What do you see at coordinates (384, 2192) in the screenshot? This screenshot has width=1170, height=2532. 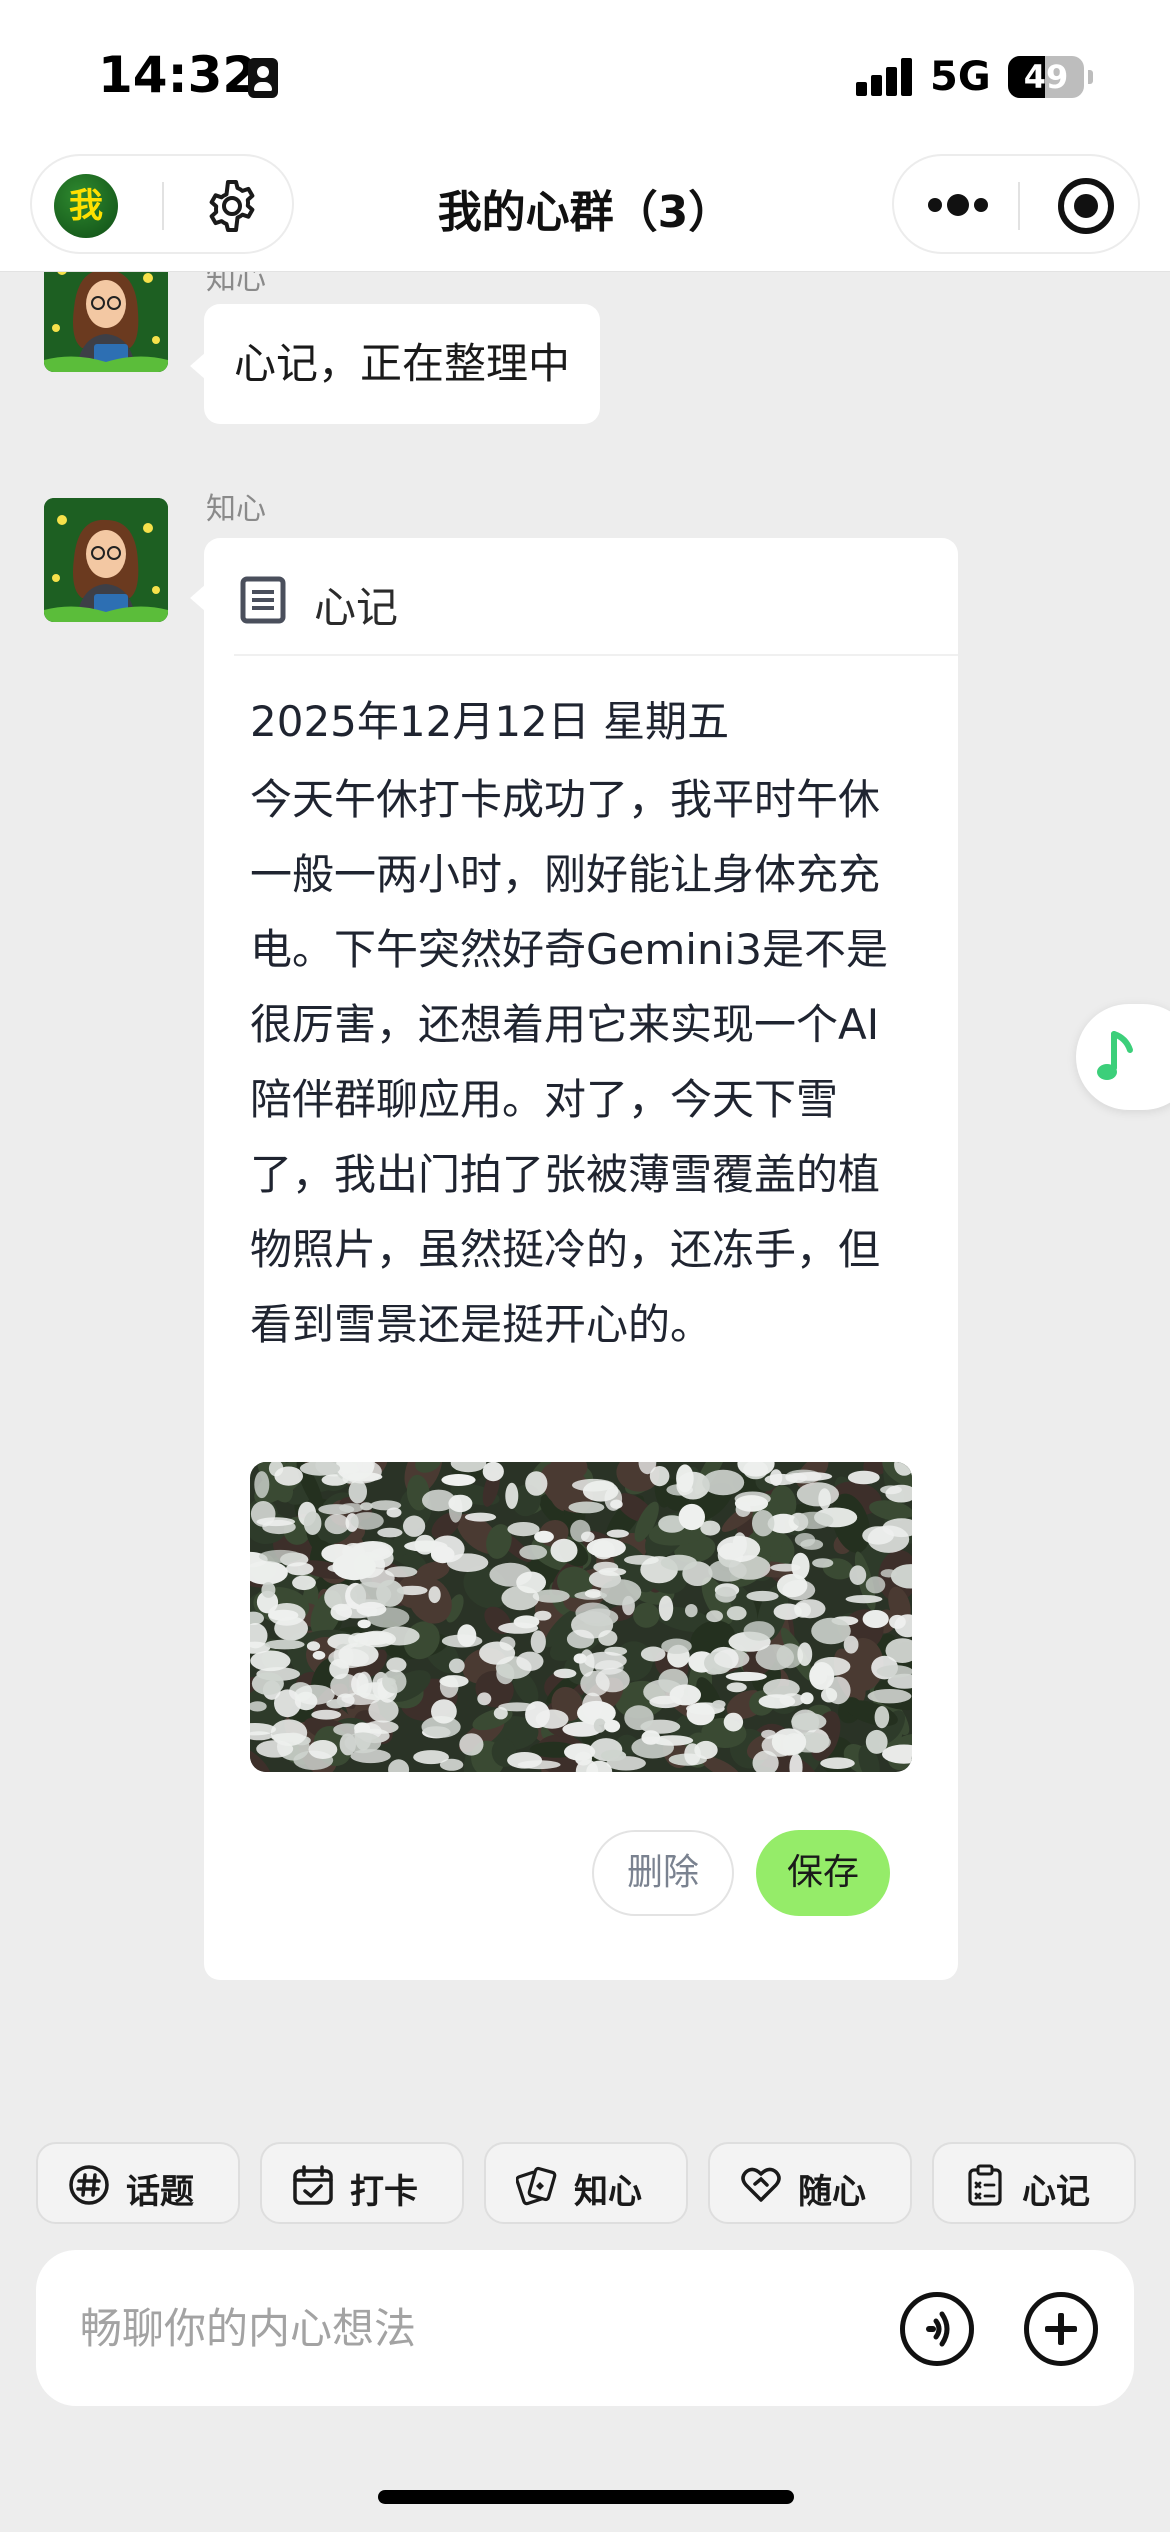 I see `quick-action-label: 打卡` at bounding box center [384, 2192].